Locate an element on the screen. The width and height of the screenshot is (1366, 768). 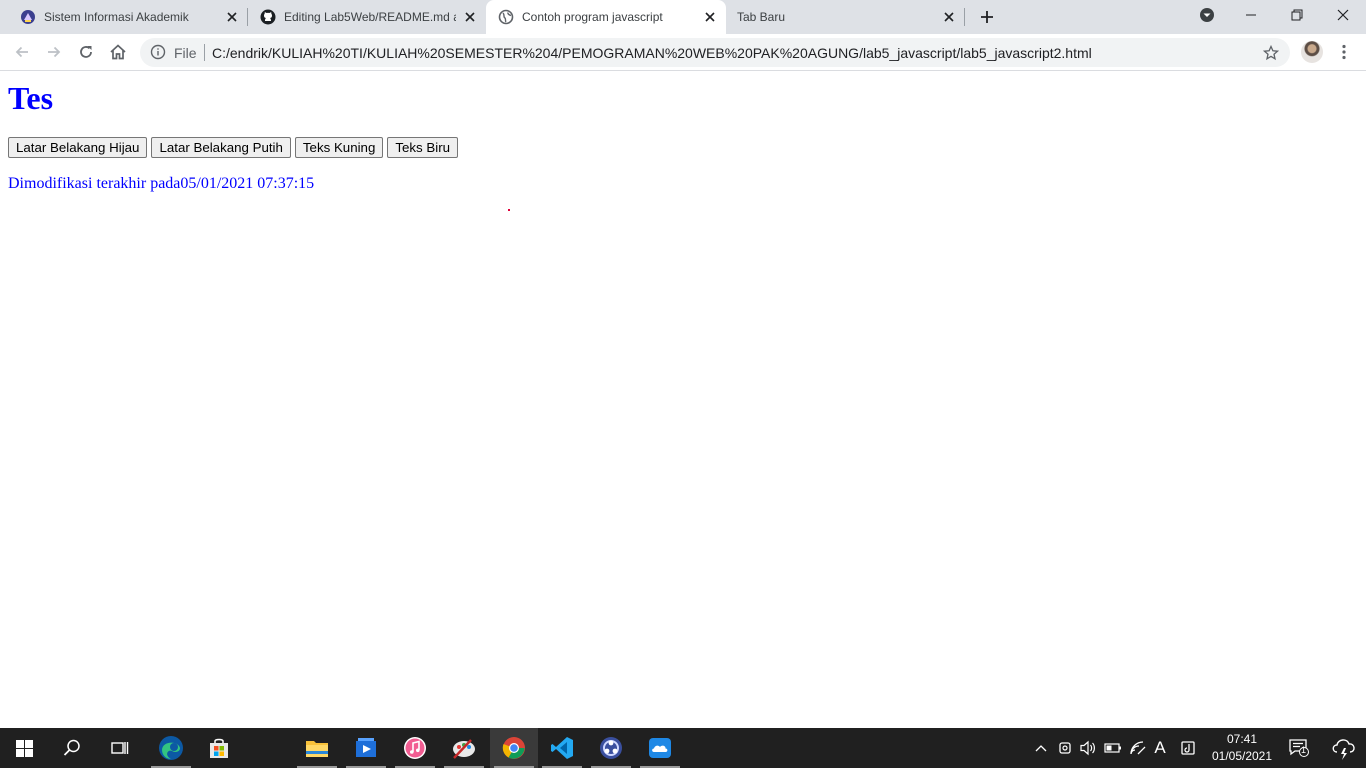
arrow-right-icon is located at coordinates (54, 52).